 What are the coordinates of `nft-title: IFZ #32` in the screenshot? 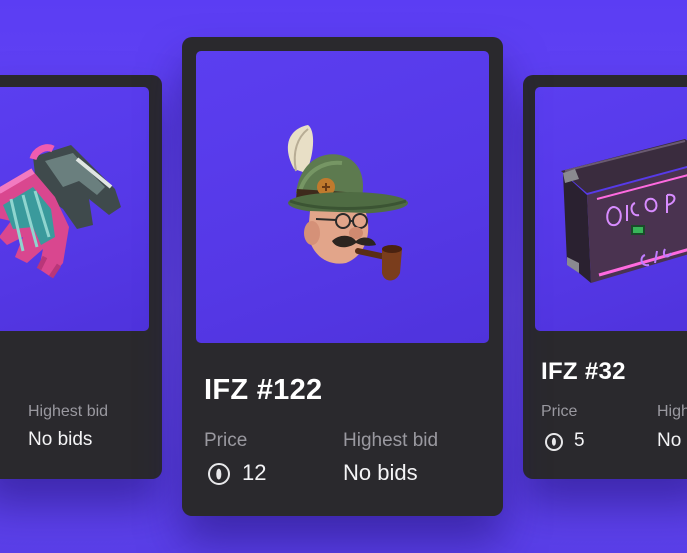 It's located at (583, 371).